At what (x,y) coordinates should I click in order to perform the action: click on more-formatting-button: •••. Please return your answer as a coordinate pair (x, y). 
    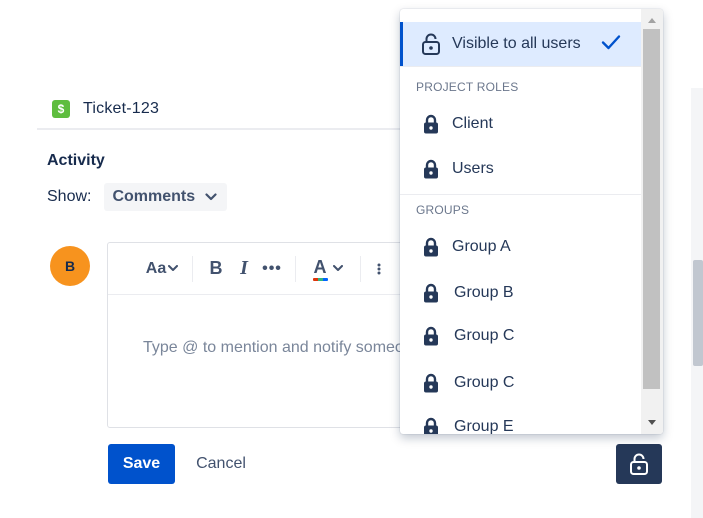
    Looking at the image, I should click on (272, 269).